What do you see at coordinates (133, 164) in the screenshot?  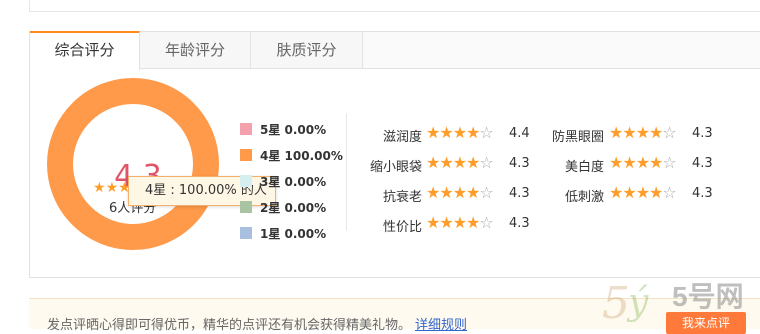 I see `score-donut: 4.3 ★★★★☆ 6人评分` at bounding box center [133, 164].